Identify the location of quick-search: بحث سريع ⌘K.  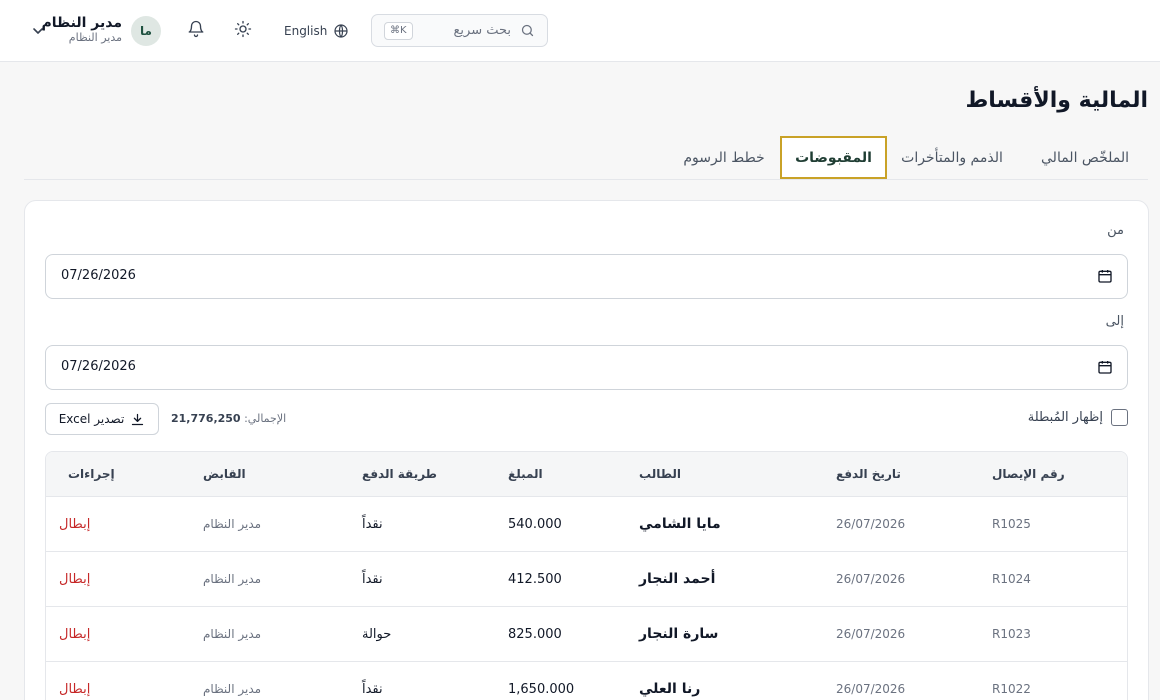
(459, 30).